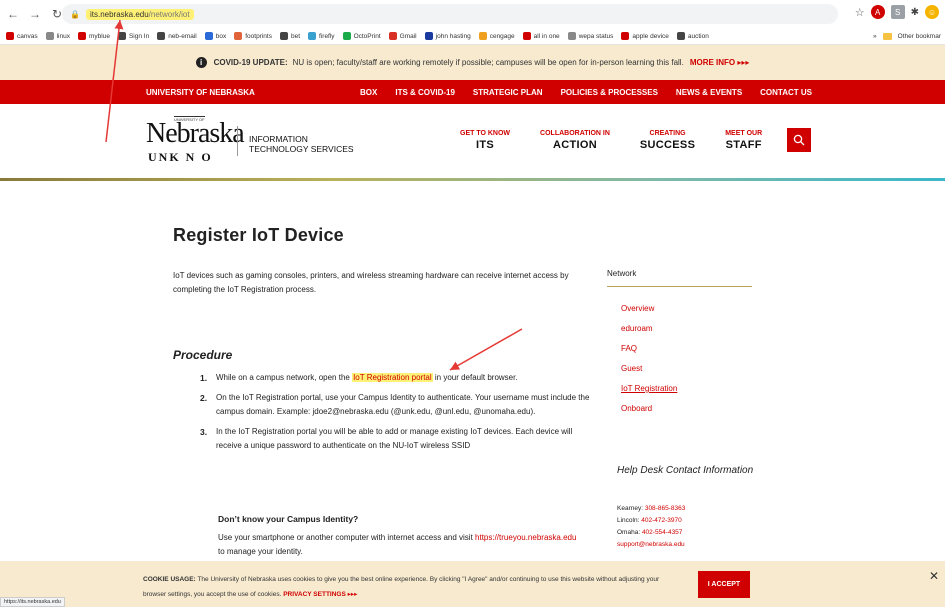 The width and height of the screenshot is (945, 607). Describe the element at coordinates (93, 36) in the screenshot. I see `bookmark-item: myblue` at that location.